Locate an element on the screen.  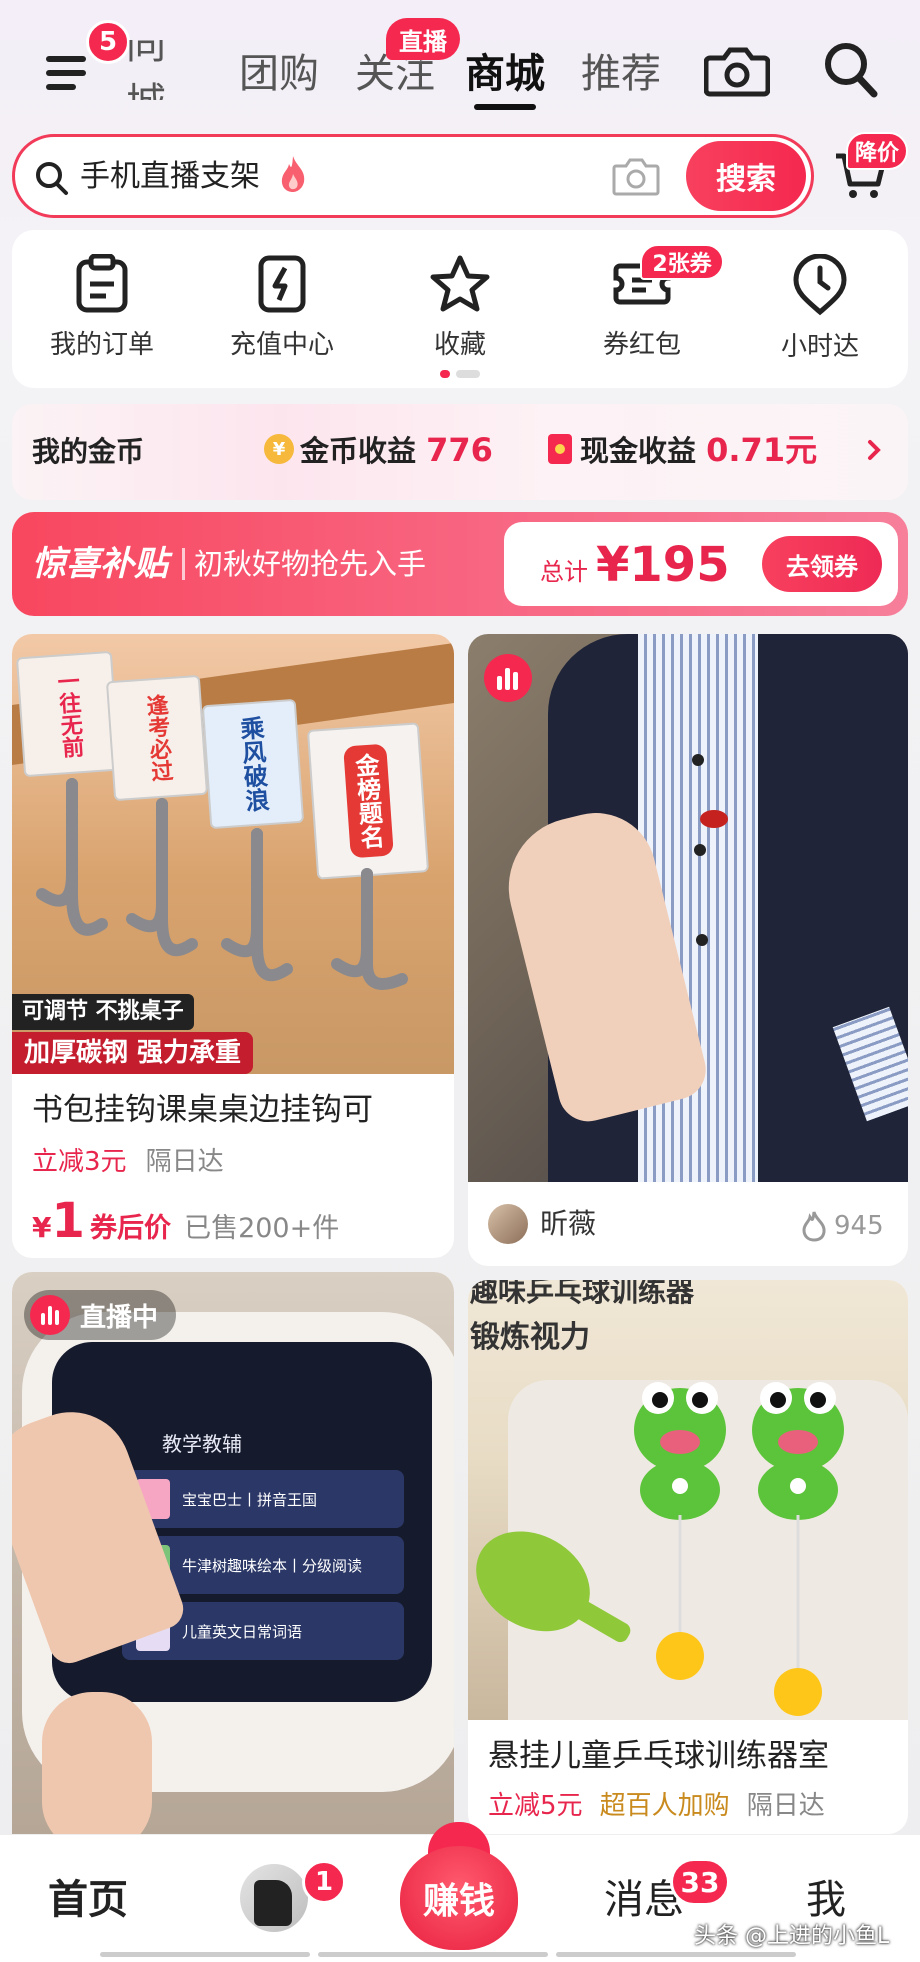
quick-hourly-delivery: 小时达 is located at coordinates (820, 309).